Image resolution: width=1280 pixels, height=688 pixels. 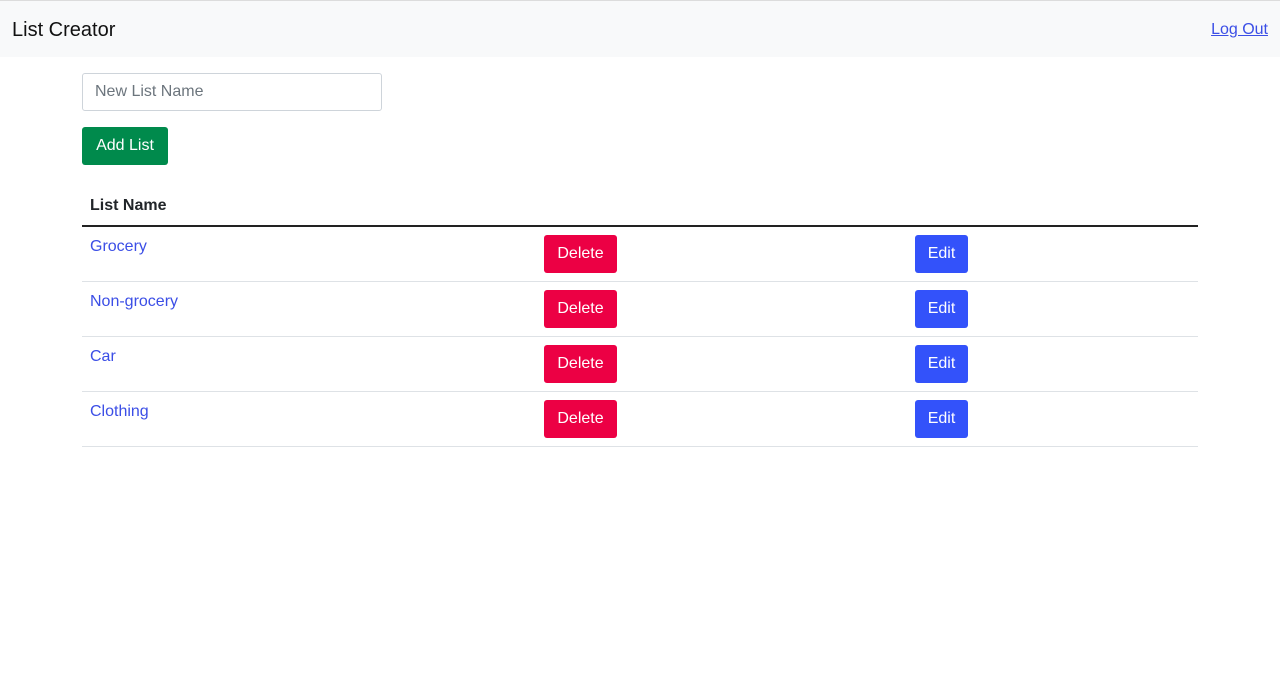 What do you see at coordinates (640, 309) in the screenshot?
I see `table-row: Non-grocery Delete Edit` at bounding box center [640, 309].